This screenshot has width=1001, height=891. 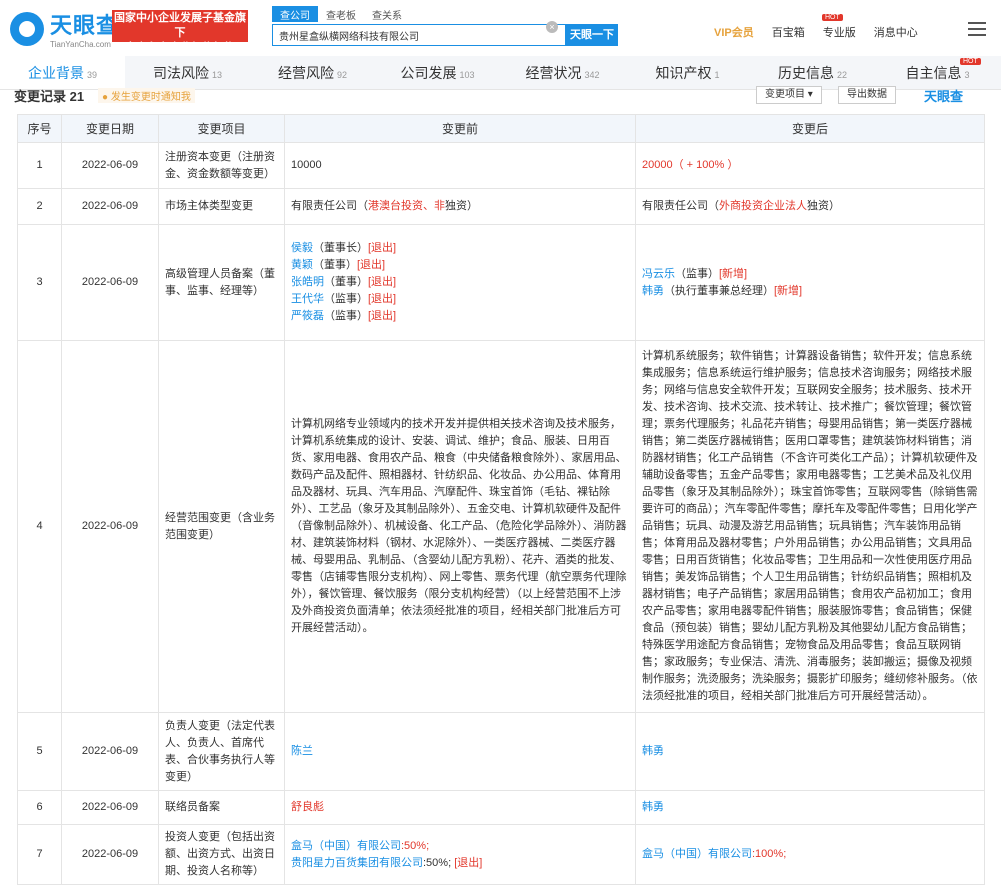 I want to click on col-header-after: 变更后, so click(x=810, y=128).